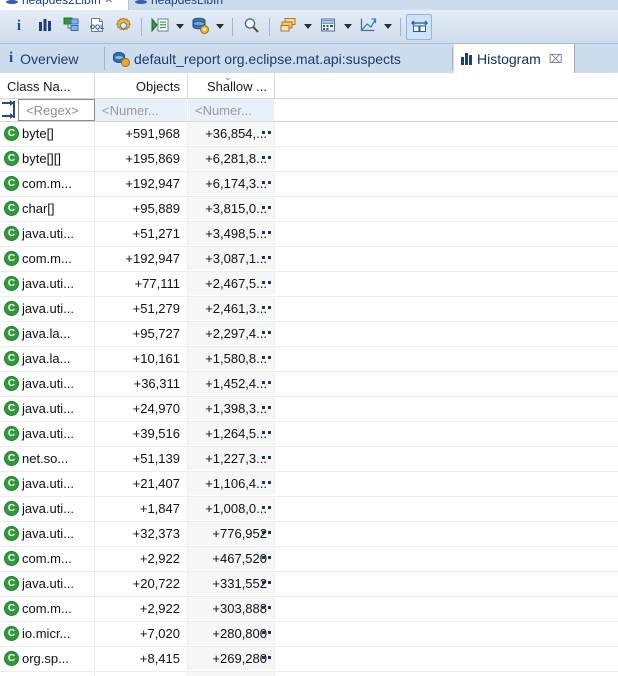  I want to click on cell-objects: +2,922, so click(141, 608).